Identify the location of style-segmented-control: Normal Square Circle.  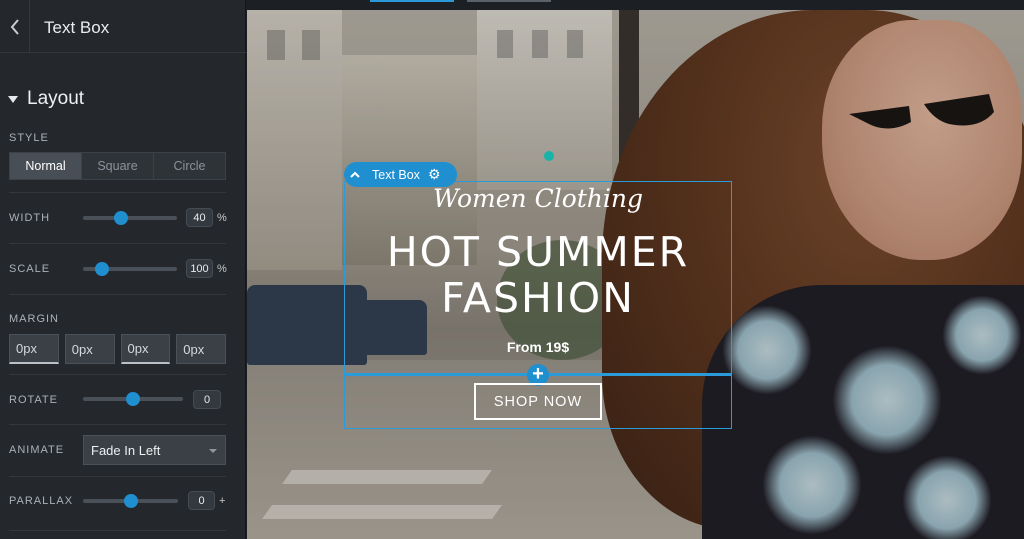
(117, 166).